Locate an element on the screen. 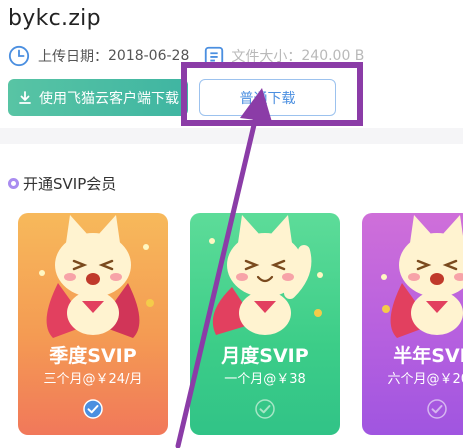  file-meta-row: 上传日期： 2018-06-28 文件大小： 240.00 B is located at coordinates (186, 56).